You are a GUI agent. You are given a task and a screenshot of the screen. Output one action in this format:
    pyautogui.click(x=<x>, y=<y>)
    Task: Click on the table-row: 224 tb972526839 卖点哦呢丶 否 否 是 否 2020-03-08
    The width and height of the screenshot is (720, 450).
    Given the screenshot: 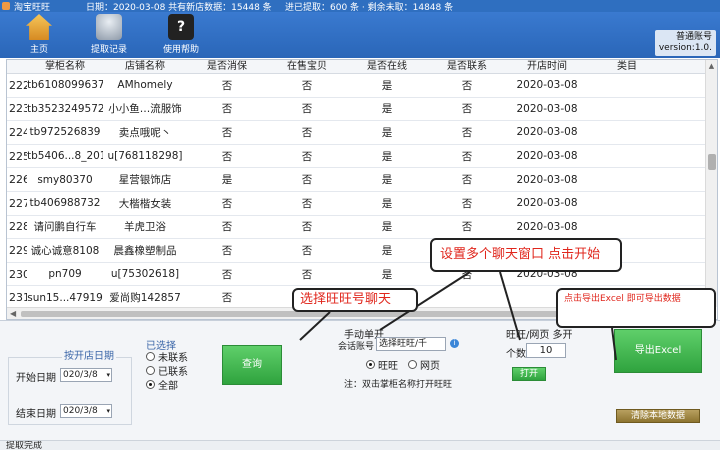 What is the action you would take?
    pyautogui.click(x=357, y=133)
    